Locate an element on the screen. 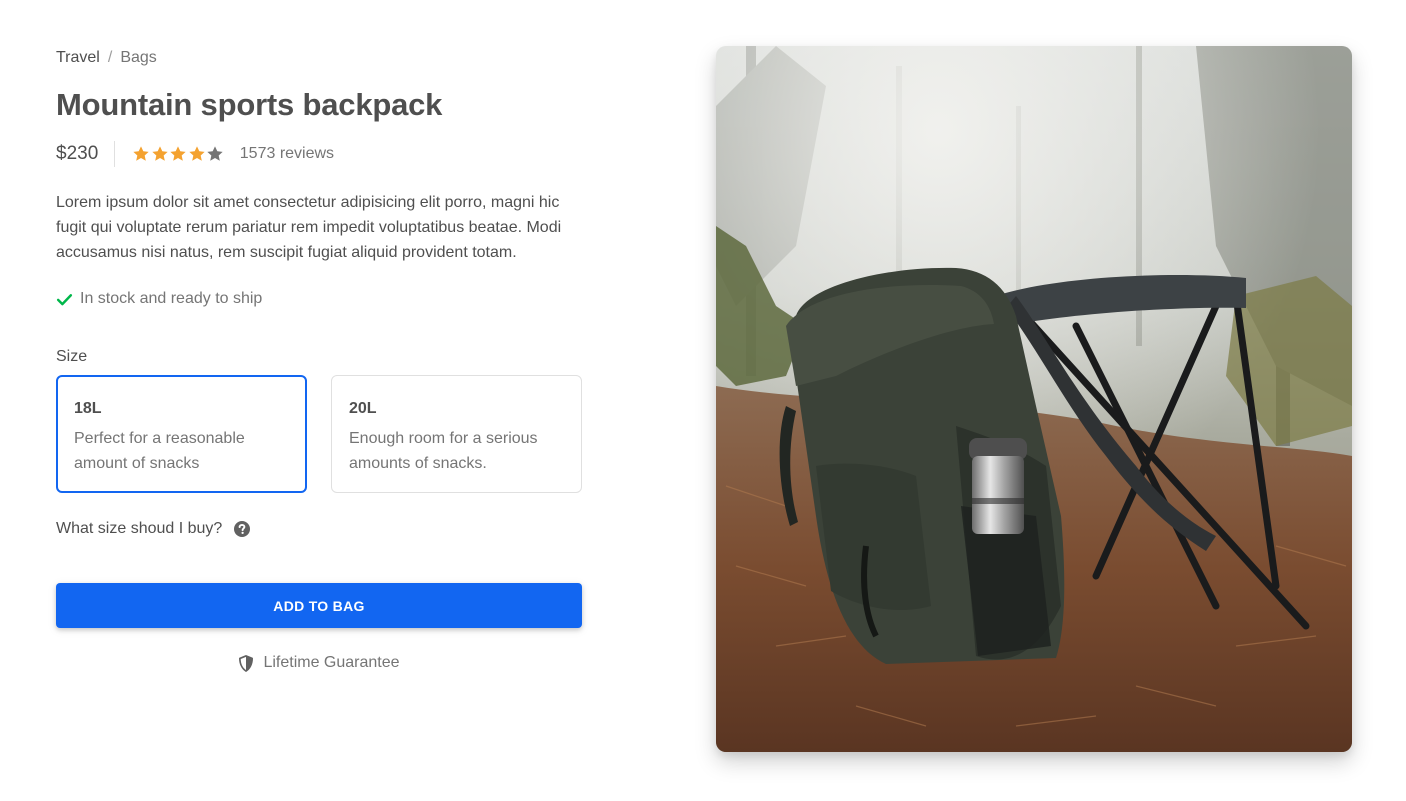  breadcrumb: Travel / Bags is located at coordinates (106, 58).